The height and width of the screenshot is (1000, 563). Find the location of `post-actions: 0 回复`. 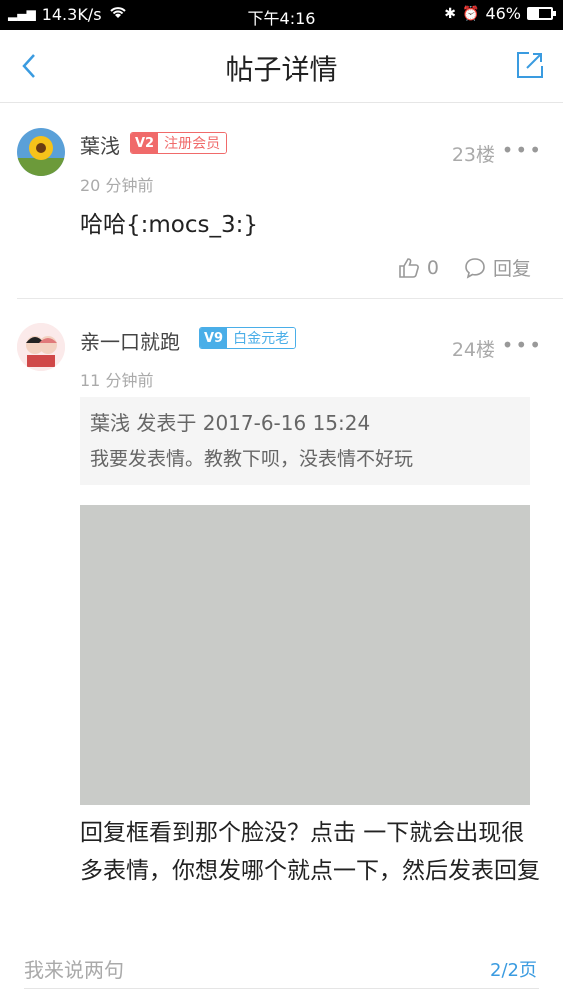

post-actions: 0 回复 is located at coordinates (464, 267).